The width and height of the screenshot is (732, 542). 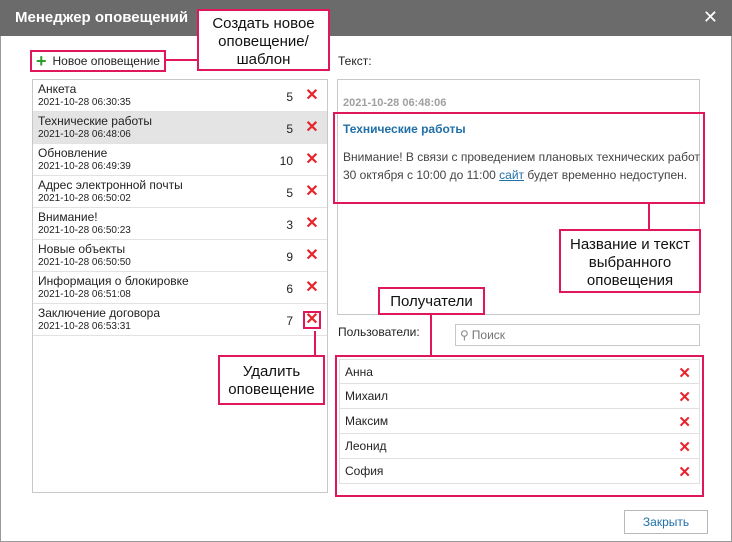 I want to click on new-notification-button: + Новое оповещение, so click(x=98, y=61).